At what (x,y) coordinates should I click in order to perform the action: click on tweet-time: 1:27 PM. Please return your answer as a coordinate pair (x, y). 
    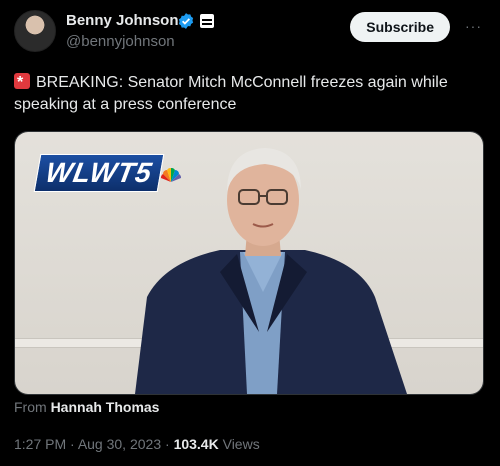
    Looking at the image, I should click on (40, 444).